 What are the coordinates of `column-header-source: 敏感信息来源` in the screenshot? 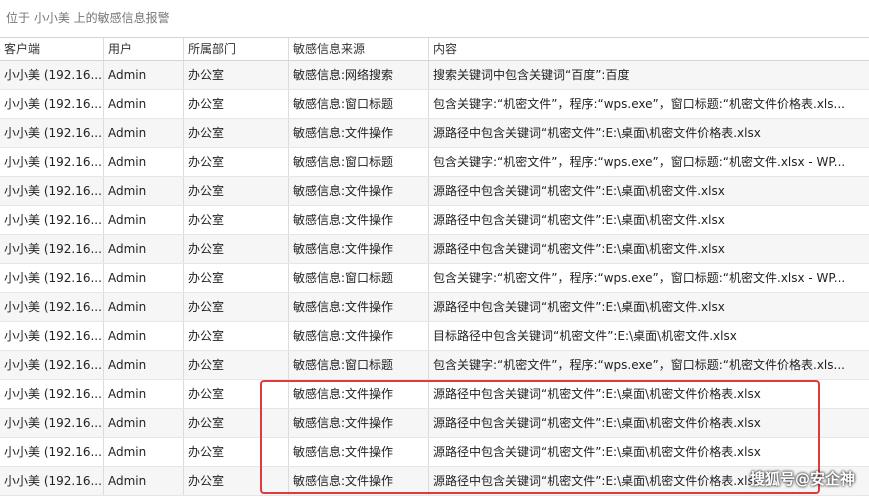 It's located at (359, 49).